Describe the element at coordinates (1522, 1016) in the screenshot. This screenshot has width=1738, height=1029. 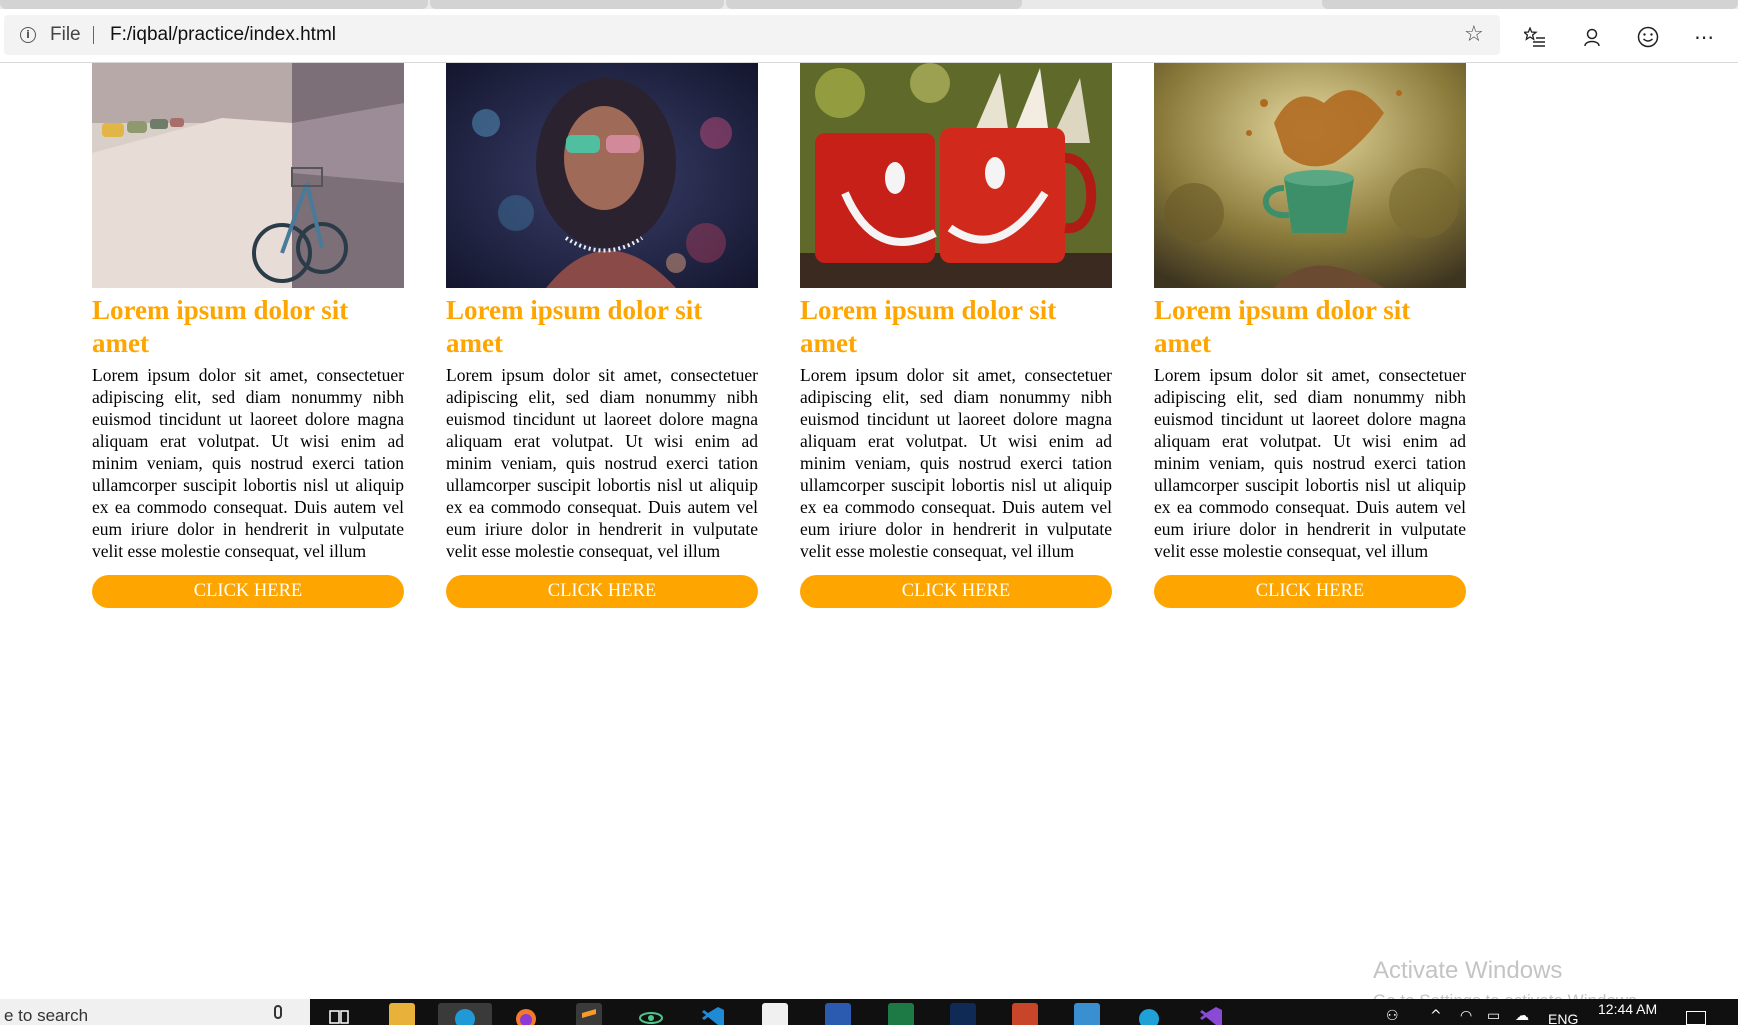
I see `onedrive-icon: ☁` at that location.